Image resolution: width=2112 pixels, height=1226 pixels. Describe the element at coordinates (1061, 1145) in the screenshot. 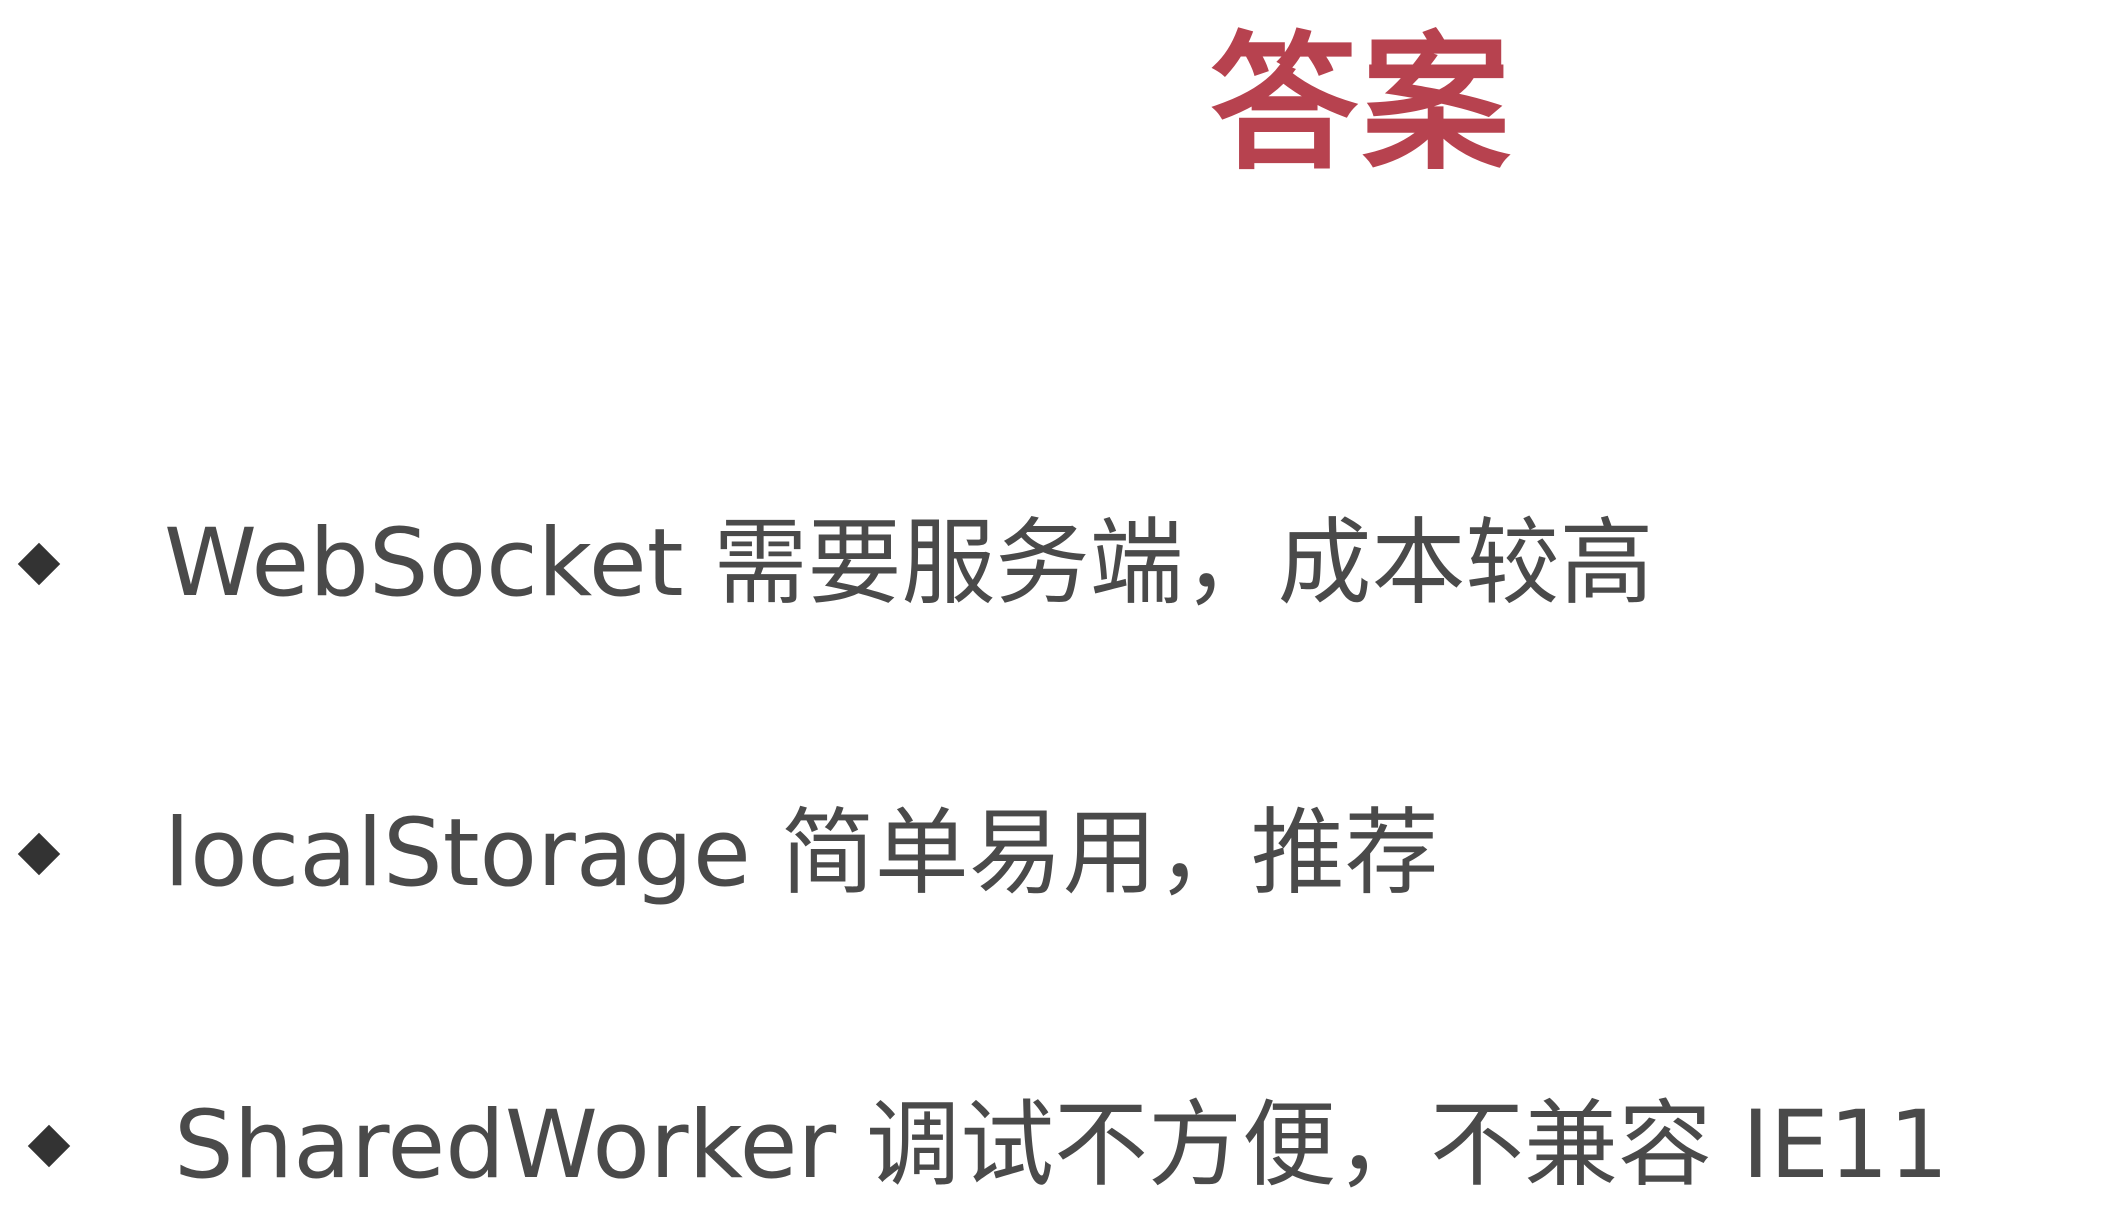

I see `bullet-text: SharedWorker 调试不方便，不兼容 IE11` at that location.